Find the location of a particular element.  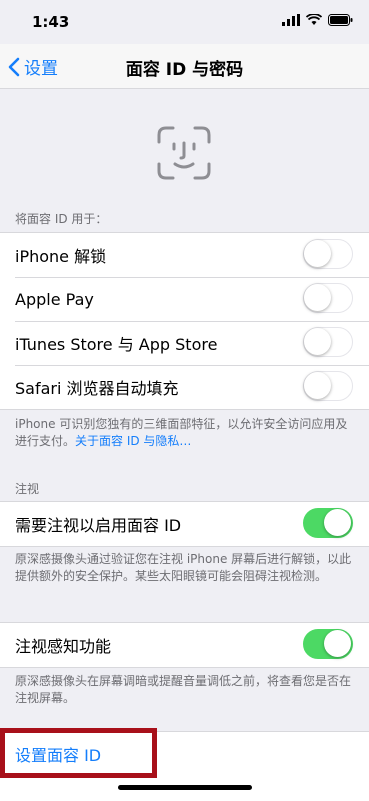

status-time: 1:43 is located at coordinates (51, 22).